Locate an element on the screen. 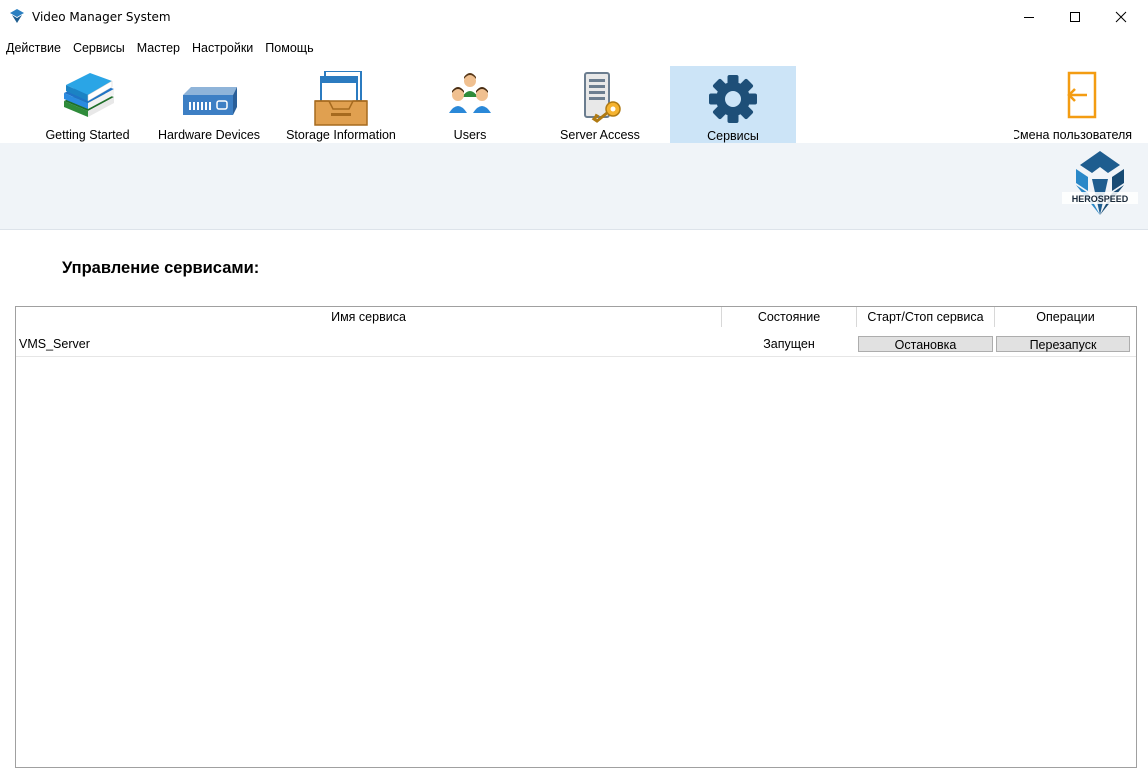  herospeed-logo-icon: HEROSPEED is located at coordinates (1100, 183).